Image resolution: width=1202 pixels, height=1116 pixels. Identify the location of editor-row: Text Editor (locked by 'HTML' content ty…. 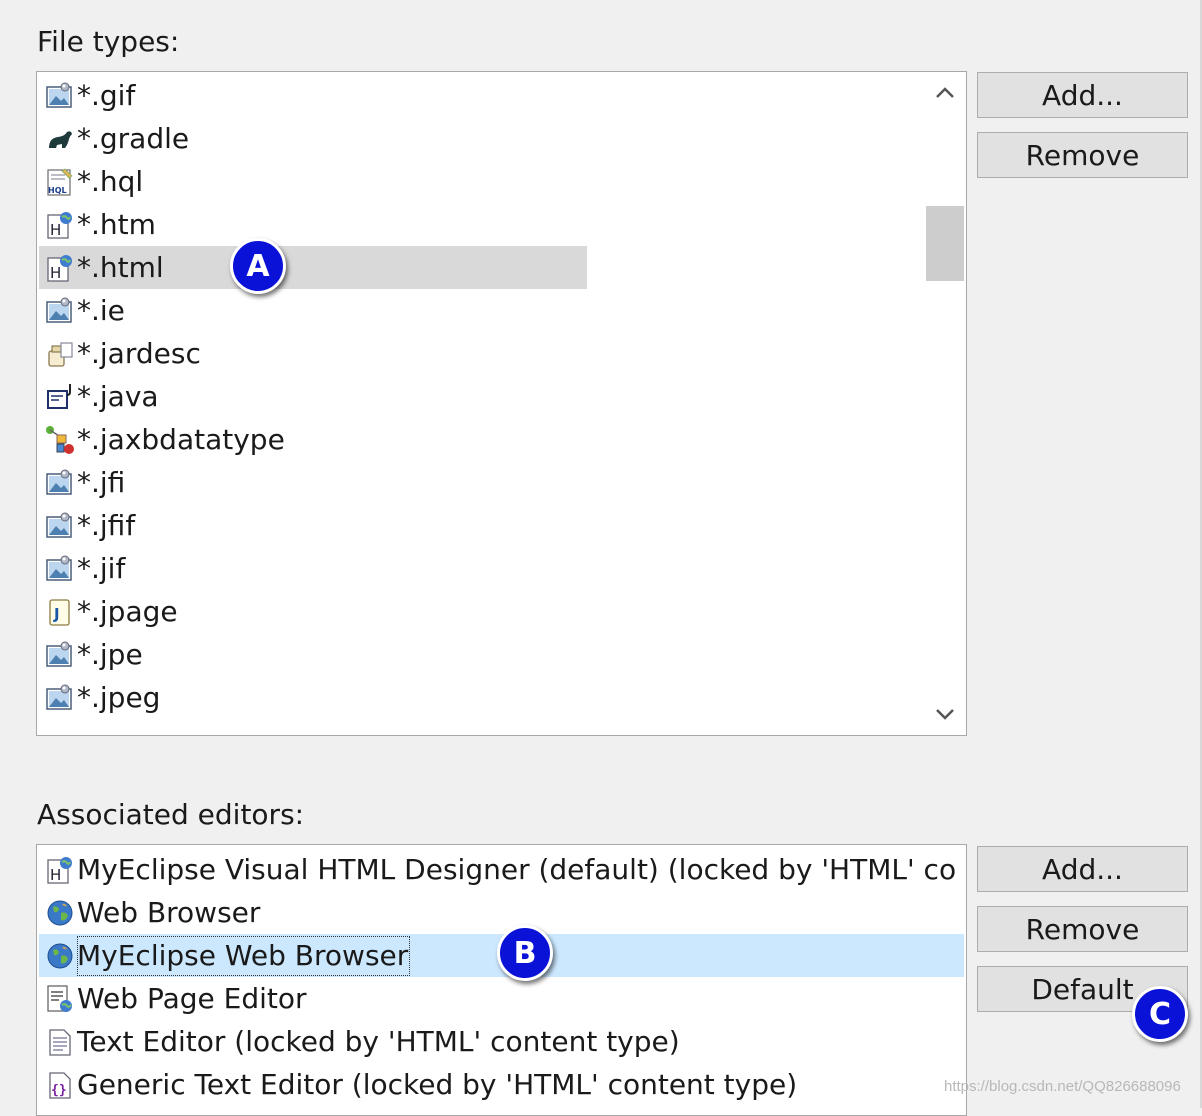
(359, 1041).